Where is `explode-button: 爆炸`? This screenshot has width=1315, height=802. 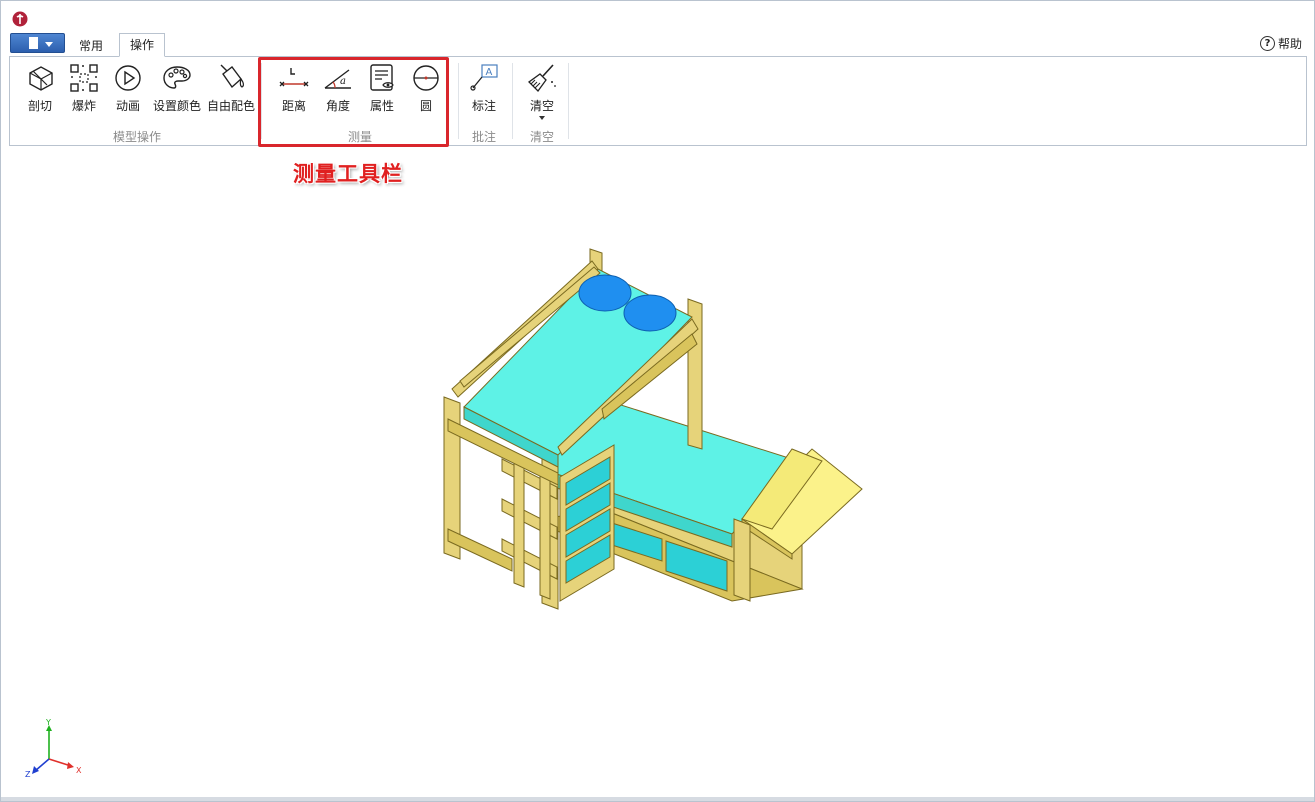
explode-button: 爆炸 is located at coordinates (84, 88).